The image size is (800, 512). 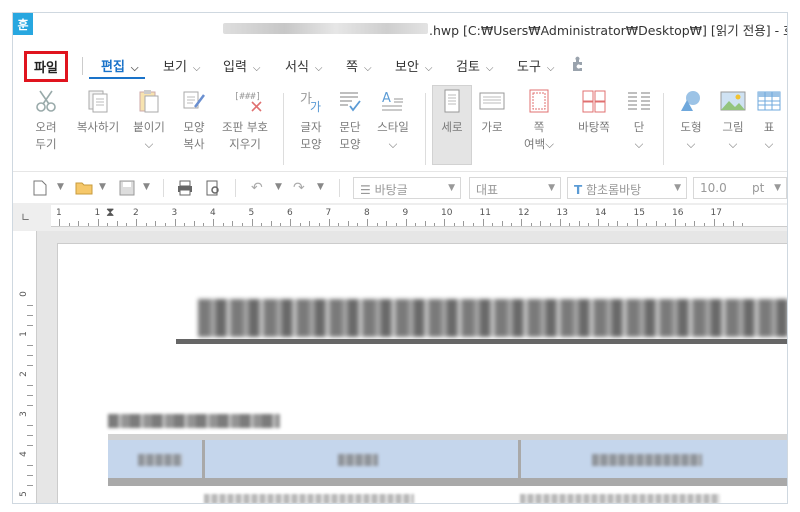 I want to click on columns-button: 단 ⌵, so click(x=639, y=120).